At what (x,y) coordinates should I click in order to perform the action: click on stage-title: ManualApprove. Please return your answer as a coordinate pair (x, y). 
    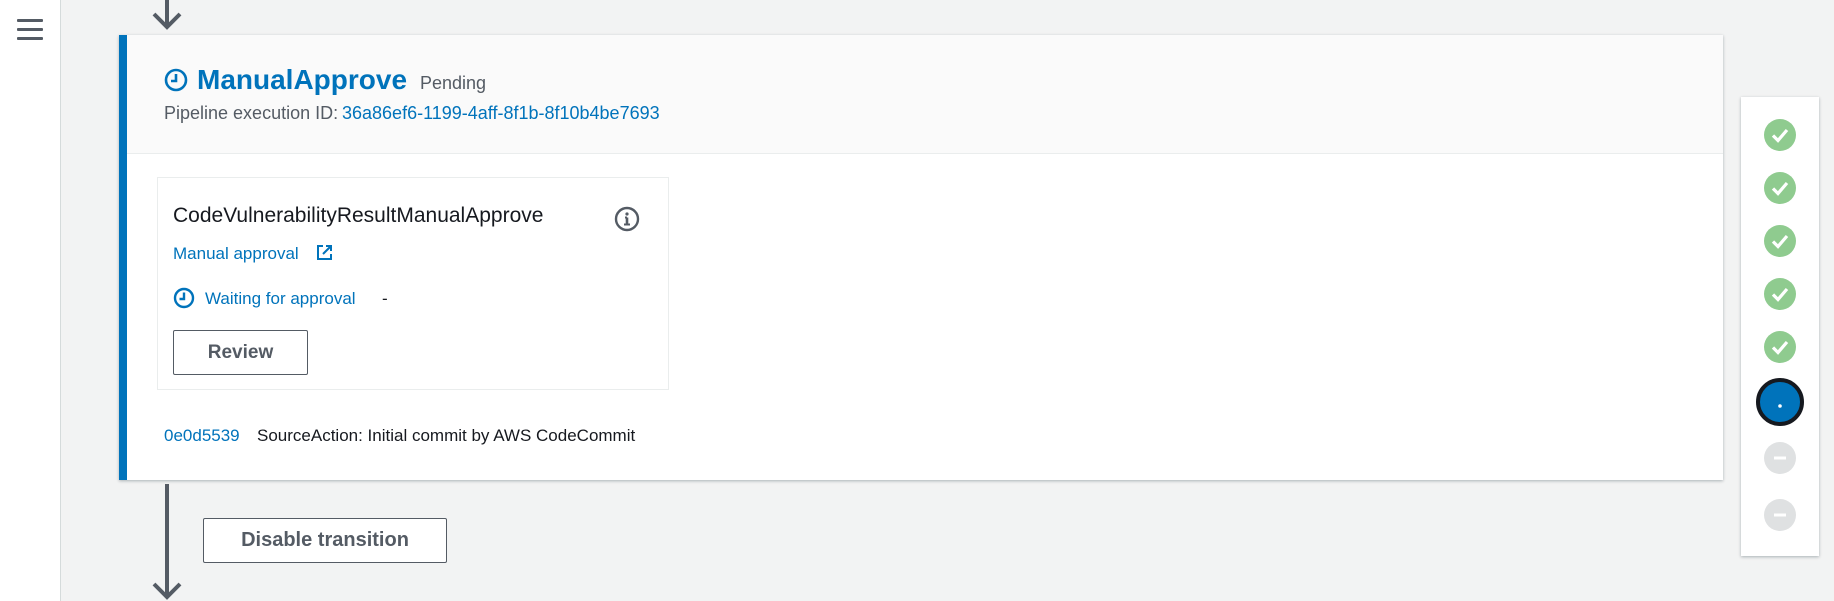
    Looking at the image, I should click on (302, 79).